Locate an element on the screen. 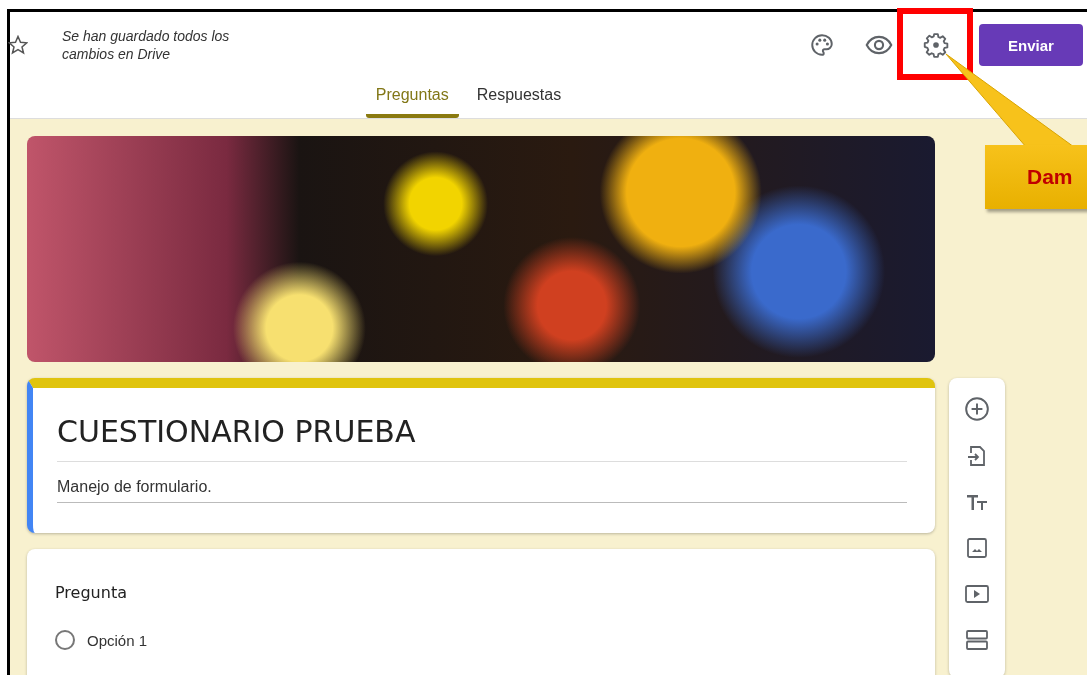  callout-text: Dam is located at coordinates (1050, 177).